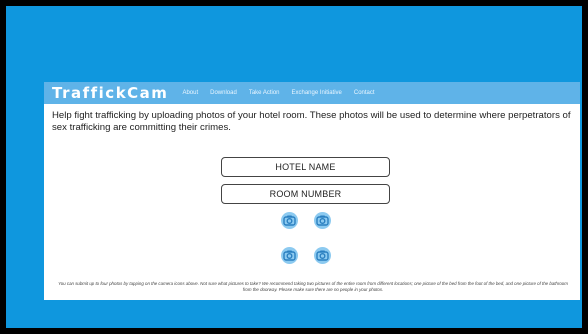 This screenshot has width=588, height=334. I want to click on room-number-field: ROOM NUMBER, so click(305, 194).